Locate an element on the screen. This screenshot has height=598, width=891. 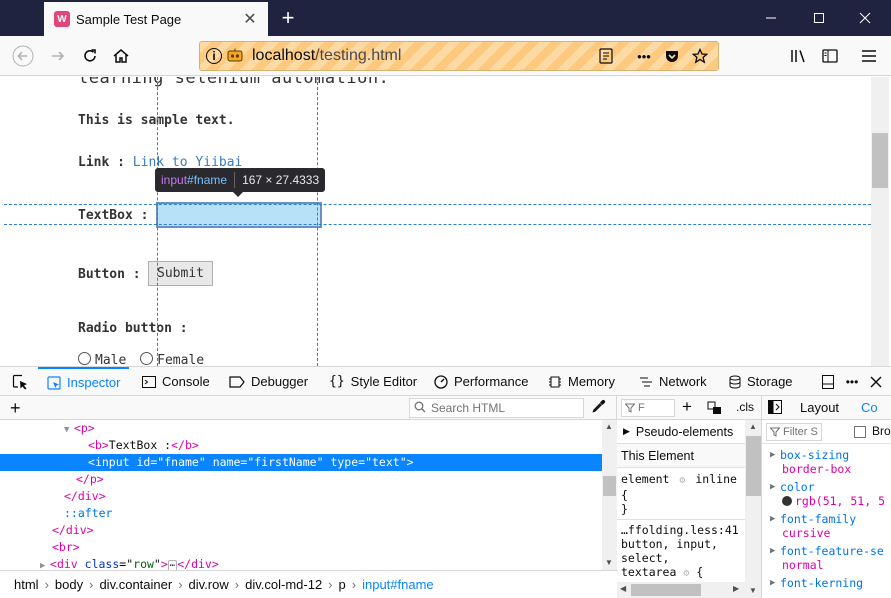
filter-icon is located at coordinates (775, 432).